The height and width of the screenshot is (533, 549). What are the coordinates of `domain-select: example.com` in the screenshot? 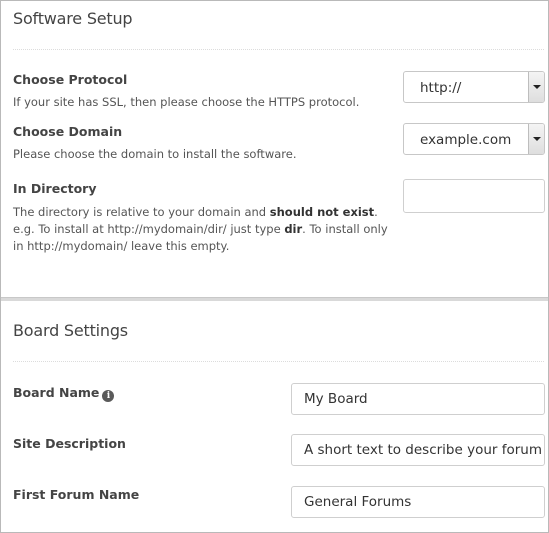 It's located at (474, 139).